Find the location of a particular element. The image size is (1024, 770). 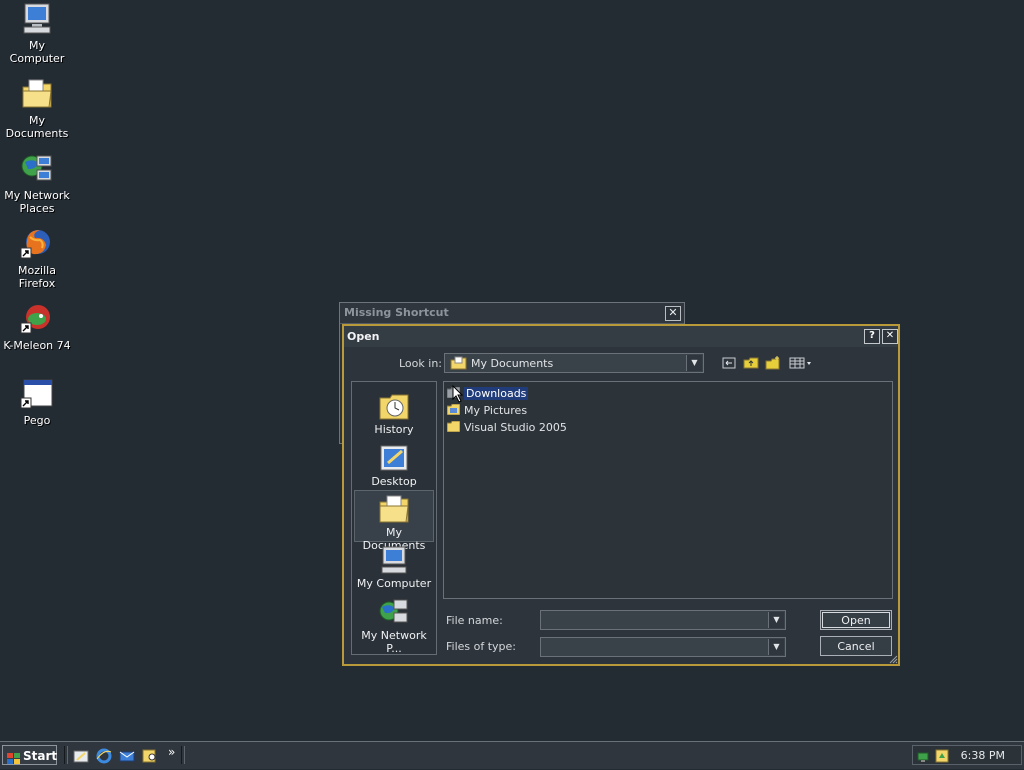

desktop-icon-label: My Documents is located at coordinates (37, 127).